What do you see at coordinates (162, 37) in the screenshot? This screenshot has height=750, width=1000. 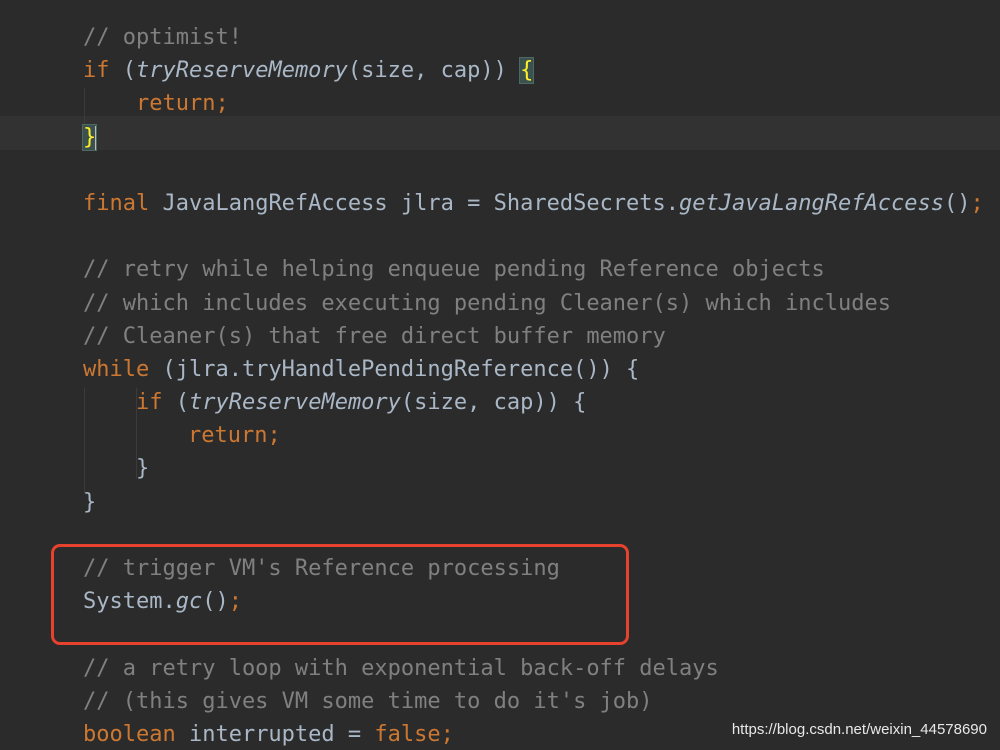 I see `comment: // optimist!` at bounding box center [162, 37].